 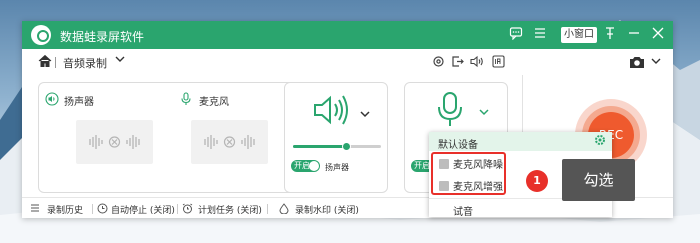 I want to click on test-audio-label: 试音, so click(x=463, y=212).